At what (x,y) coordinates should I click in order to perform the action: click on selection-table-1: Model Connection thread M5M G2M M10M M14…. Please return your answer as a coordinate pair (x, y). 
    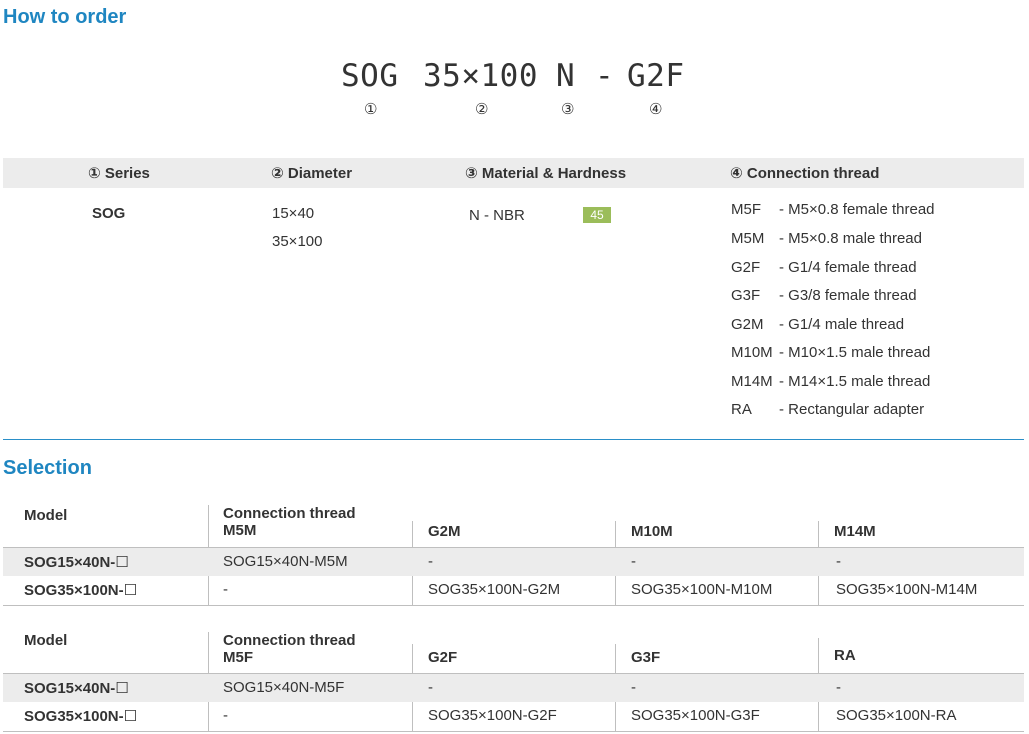
    Looking at the image, I should click on (513, 553).